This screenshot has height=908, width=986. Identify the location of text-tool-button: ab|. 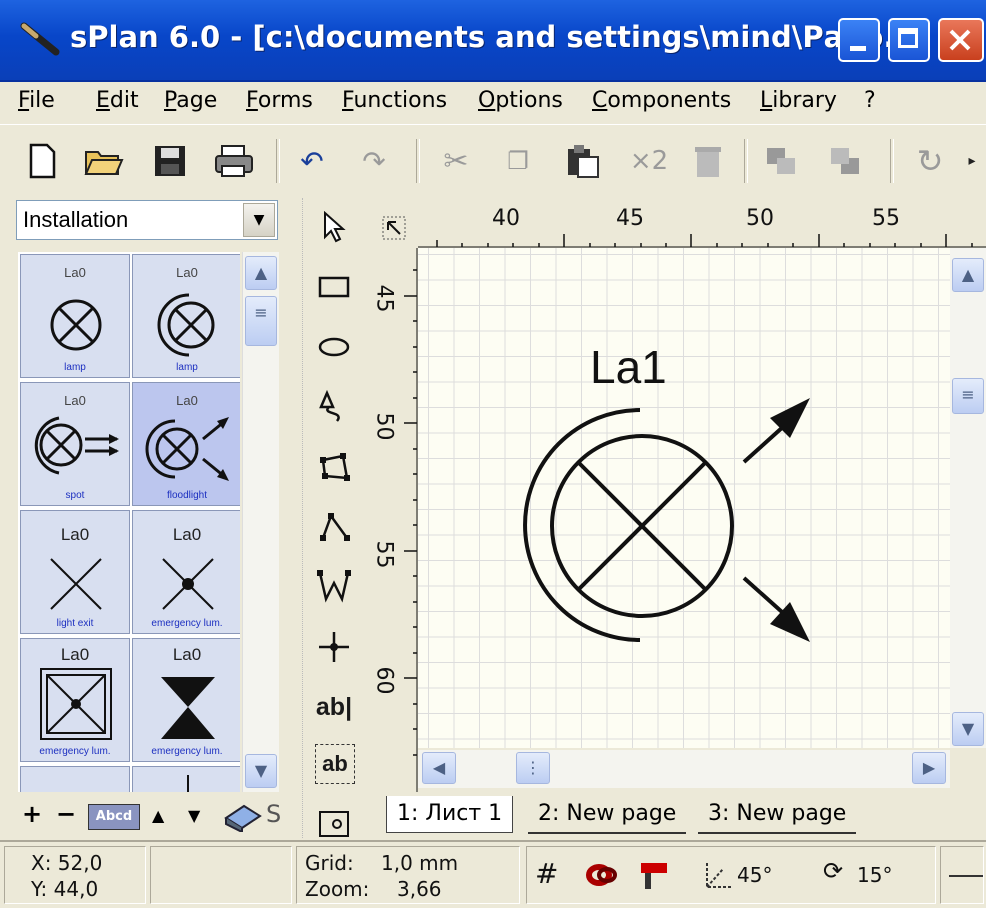
(334, 707).